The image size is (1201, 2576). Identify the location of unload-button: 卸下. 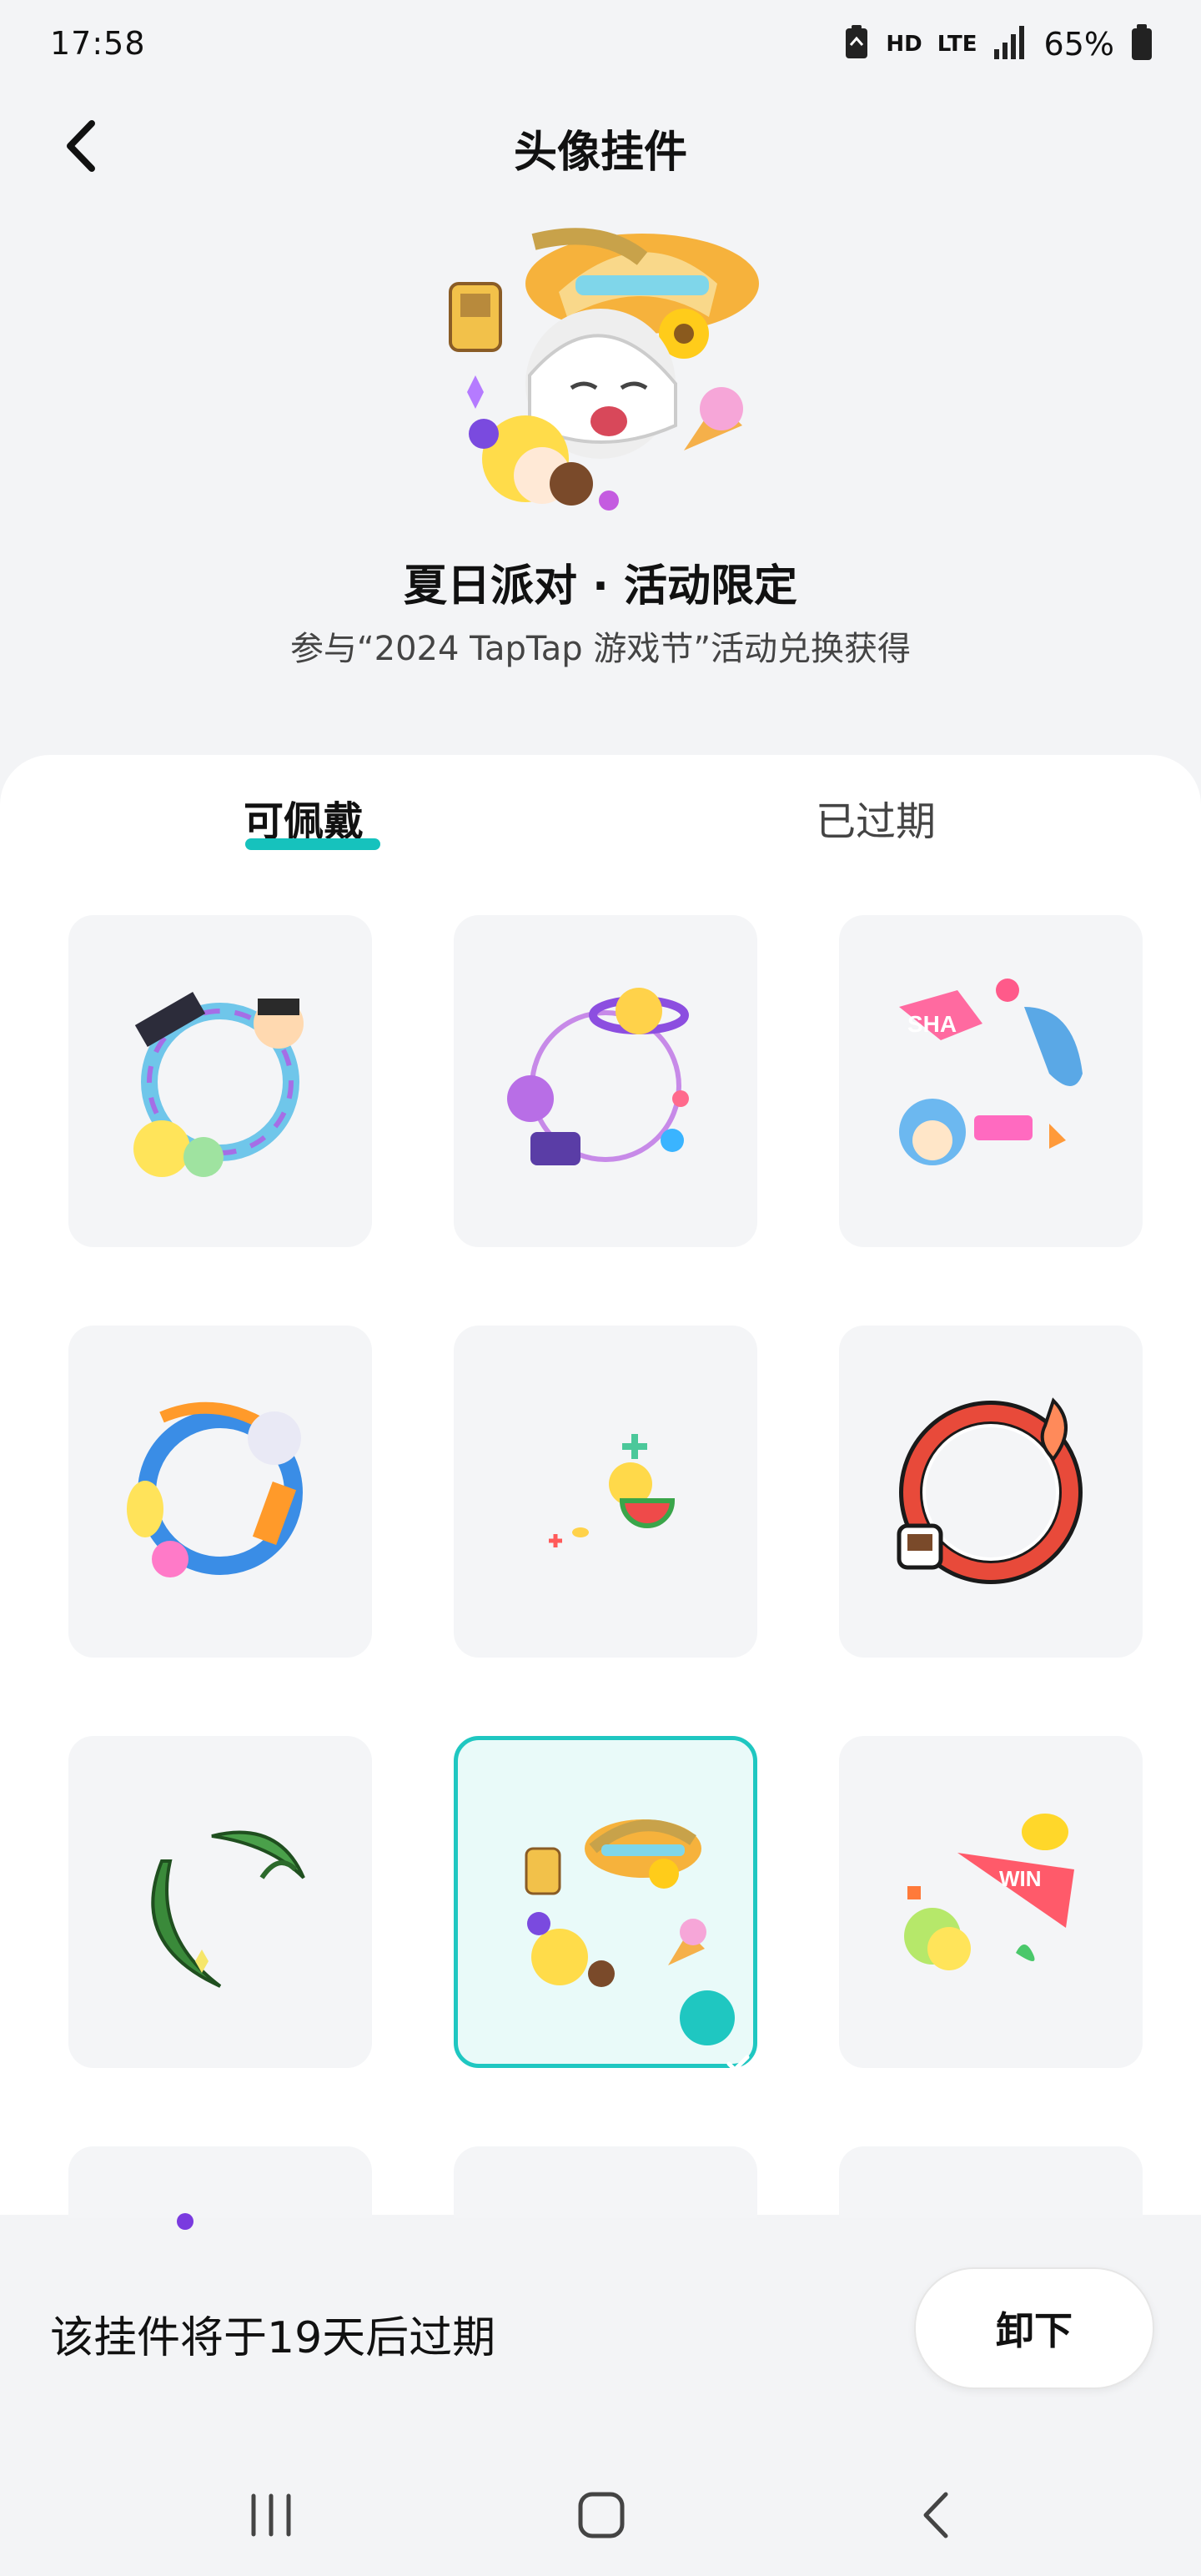
(1034, 2328).